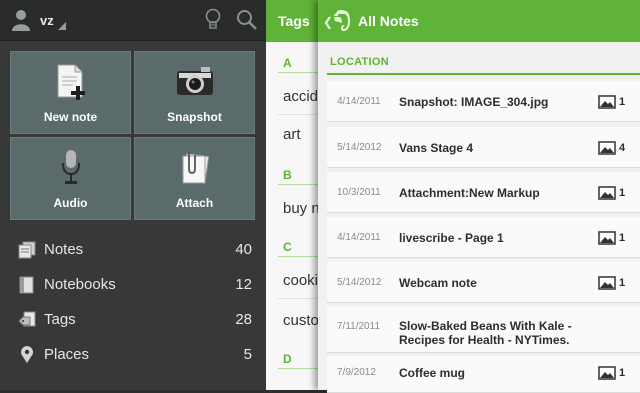 The width and height of the screenshot is (640, 393). What do you see at coordinates (388, 21) in the screenshot?
I see `notes-title: All Notes` at bounding box center [388, 21].